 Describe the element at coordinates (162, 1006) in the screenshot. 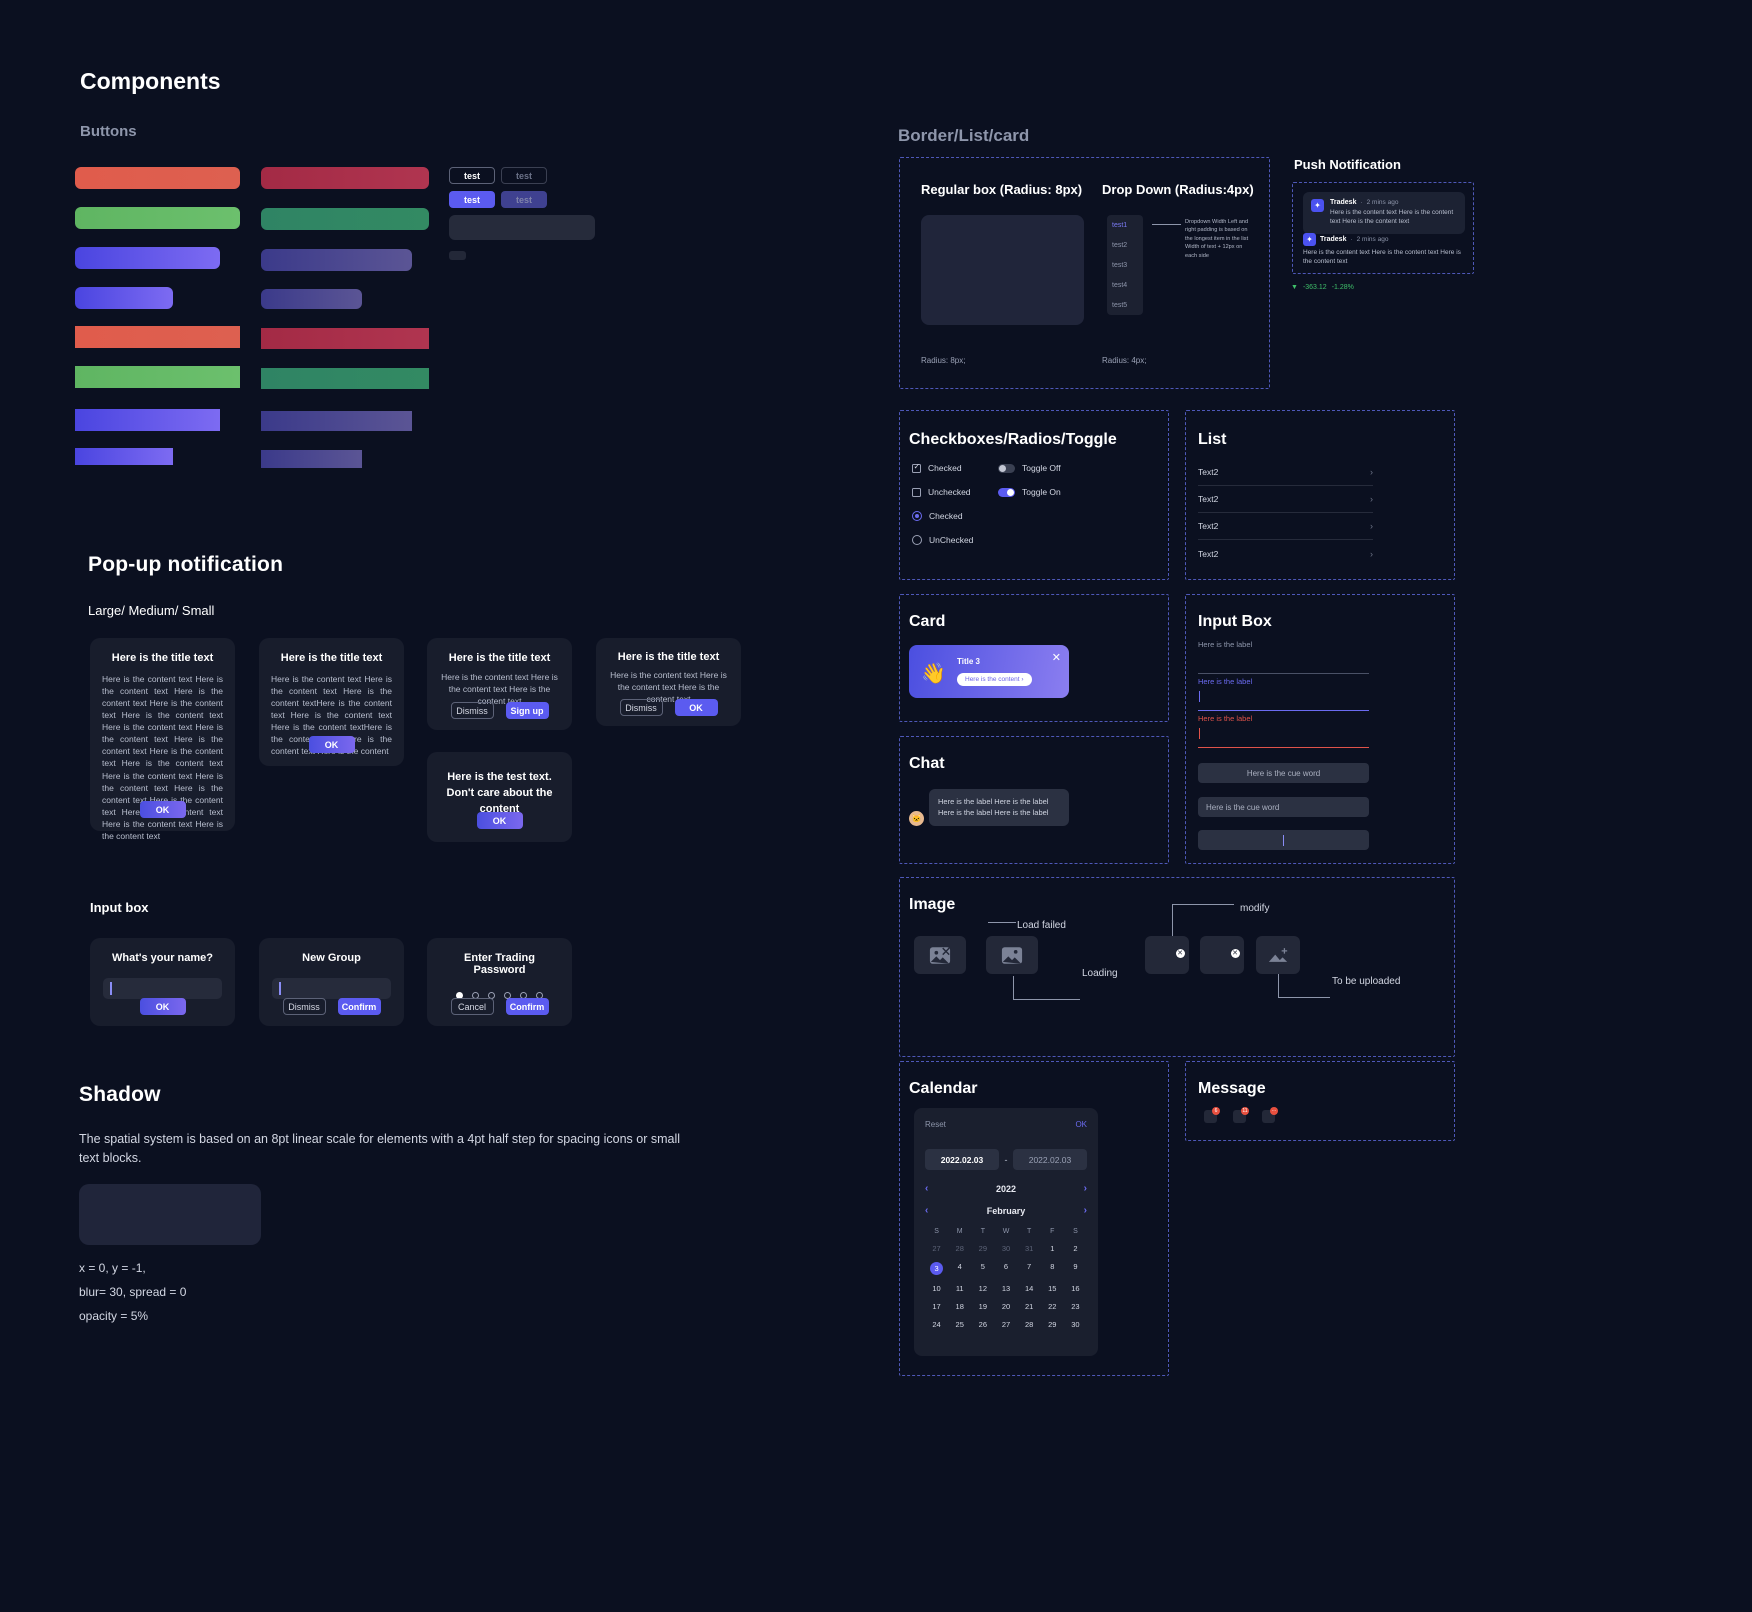

I see `dialog-name-ok-button: OK` at that location.